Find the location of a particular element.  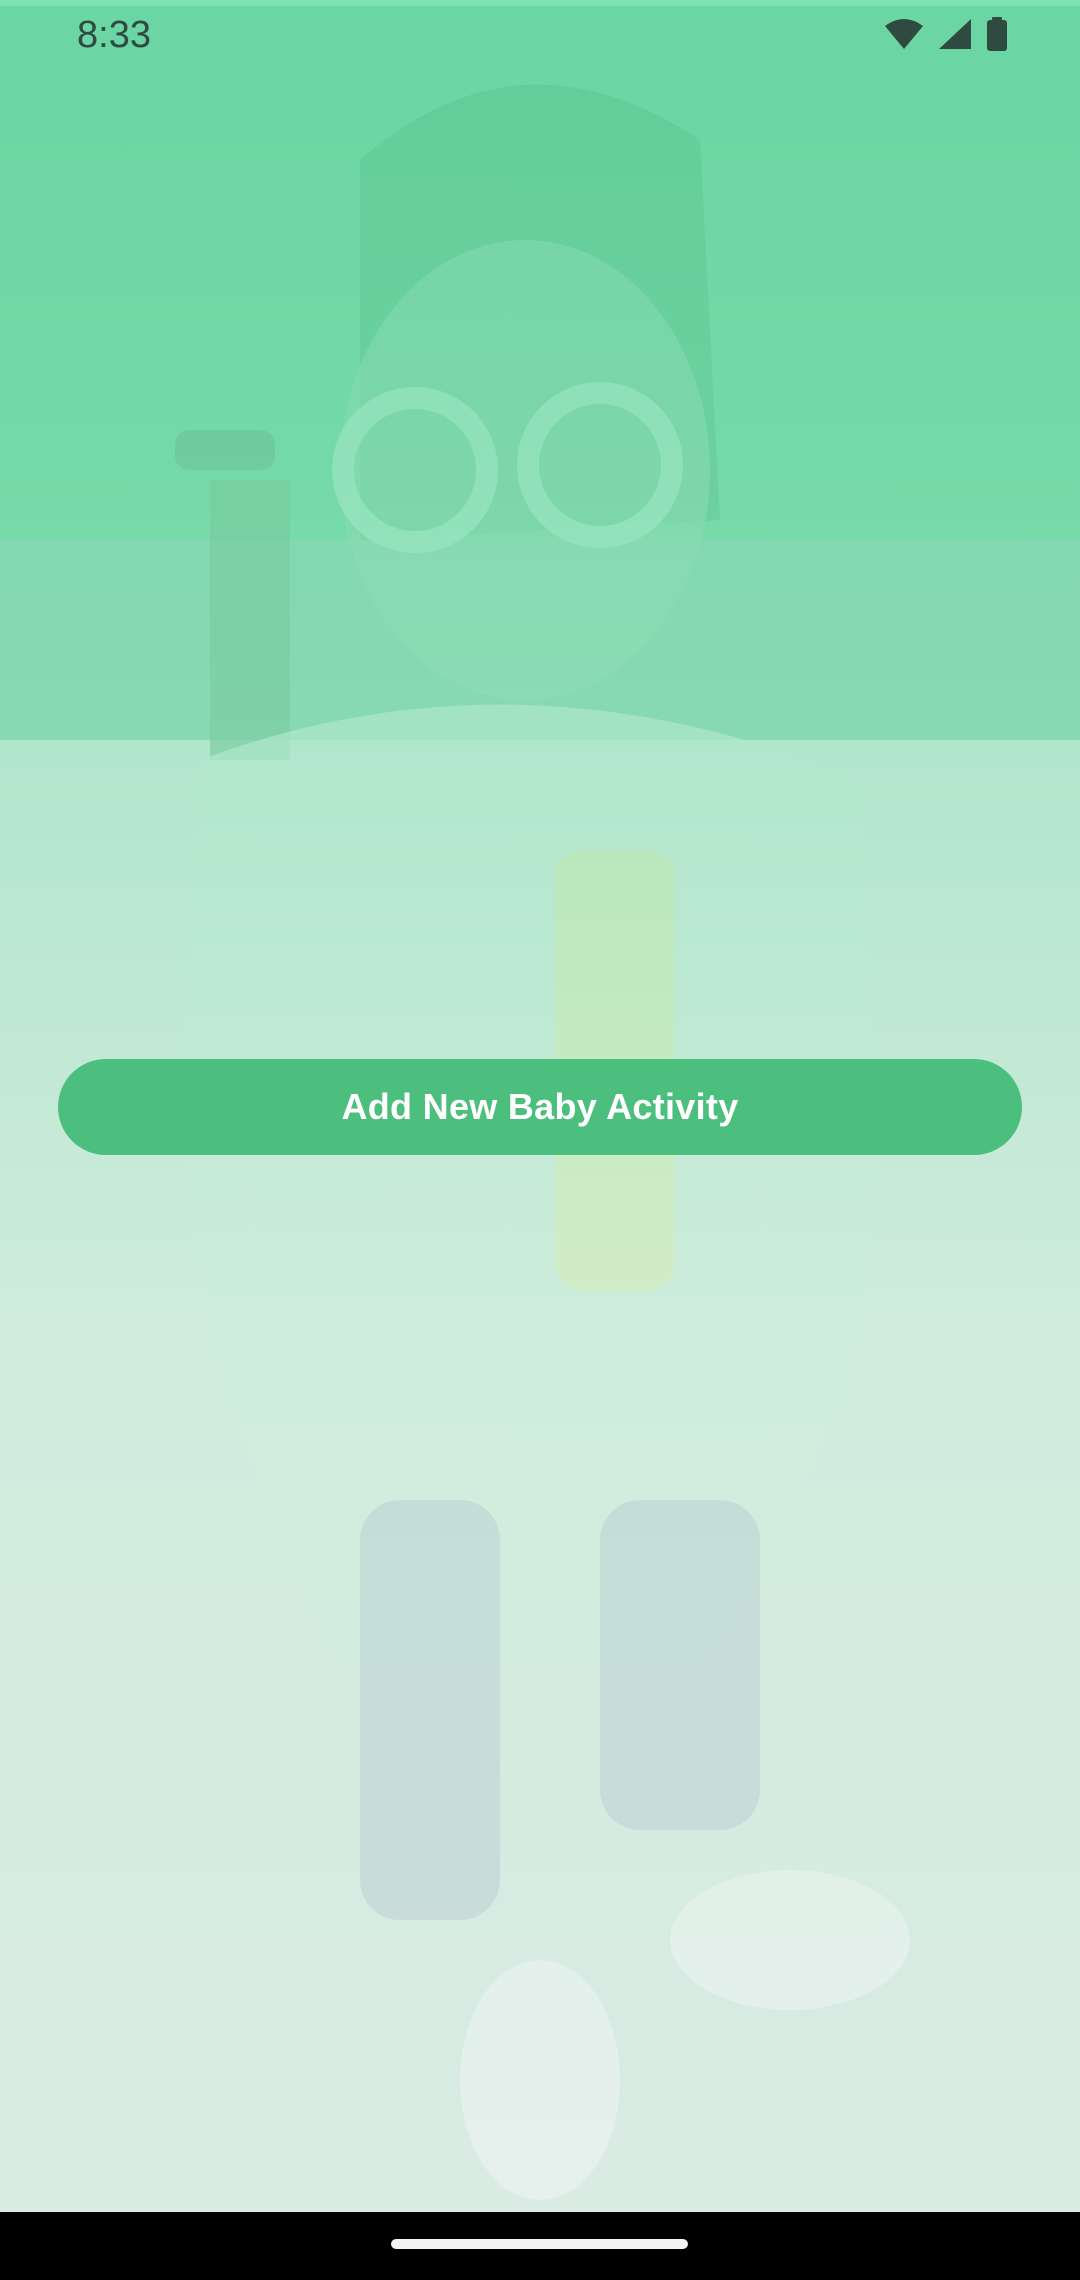

home-gesture-handle is located at coordinates (539, 2244).